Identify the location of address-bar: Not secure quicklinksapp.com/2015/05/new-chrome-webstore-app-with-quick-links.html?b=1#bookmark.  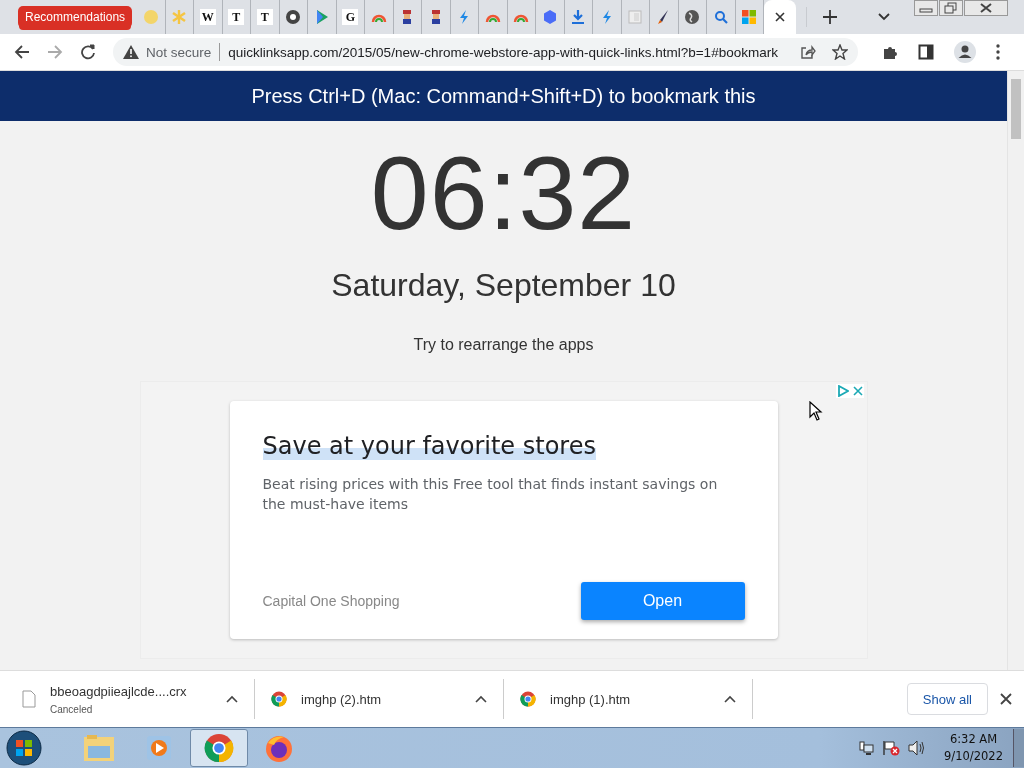
(485, 52).